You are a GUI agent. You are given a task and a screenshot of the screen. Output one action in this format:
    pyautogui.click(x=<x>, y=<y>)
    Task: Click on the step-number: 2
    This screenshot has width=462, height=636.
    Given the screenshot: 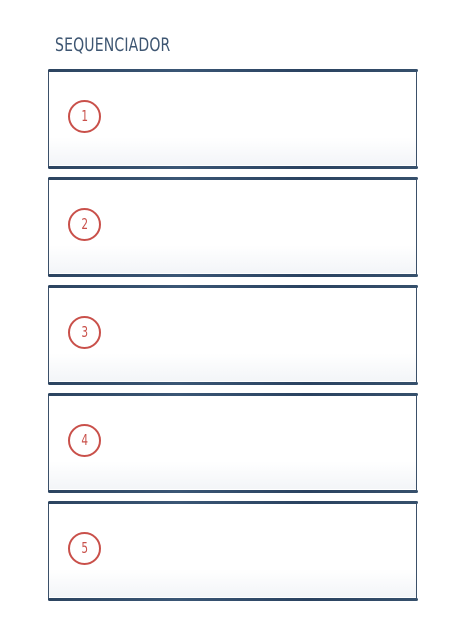 What is the action you would take?
    pyautogui.click(x=84, y=224)
    